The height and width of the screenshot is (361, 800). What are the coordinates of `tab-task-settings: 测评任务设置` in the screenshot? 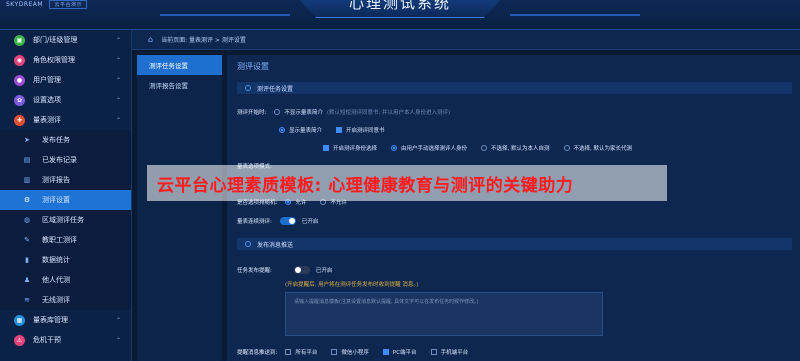 It's located at (179, 65).